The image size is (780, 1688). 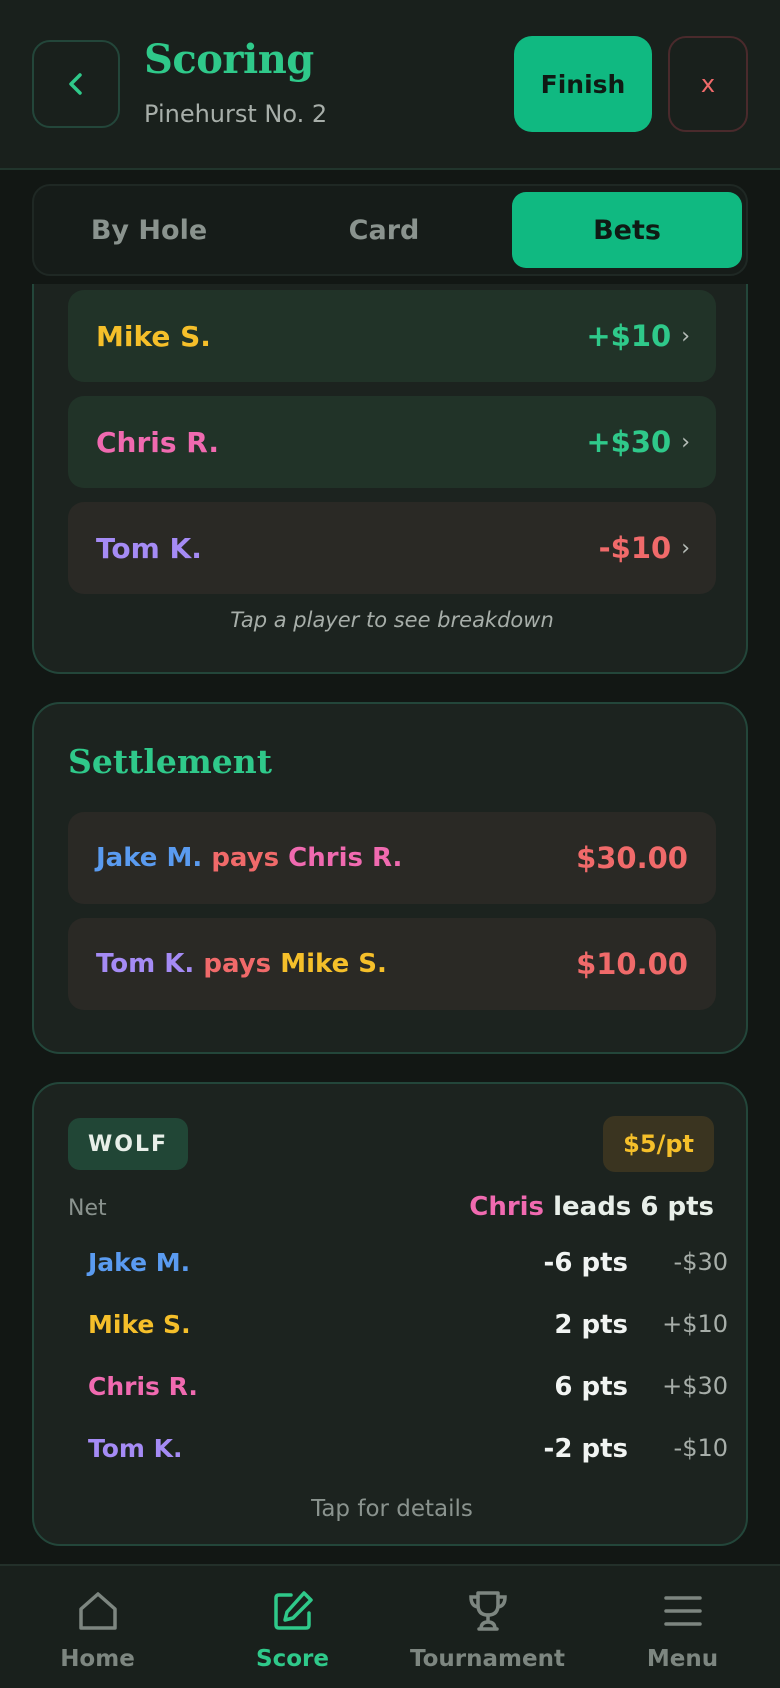 What do you see at coordinates (392, 620) in the screenshot?
I see `breakdown-hint: Tap a player to see breakdown` at bounding box center [392, 620].